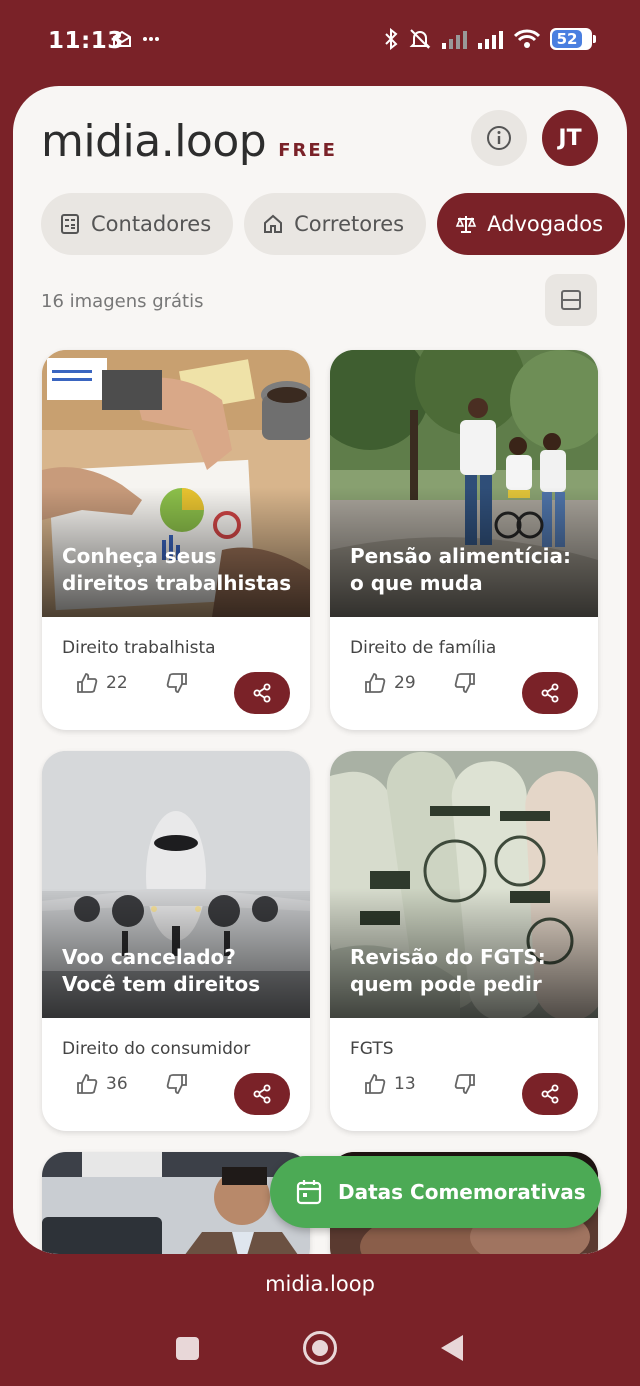  I want to click on battery-indicator: 52, so click(573, 39).